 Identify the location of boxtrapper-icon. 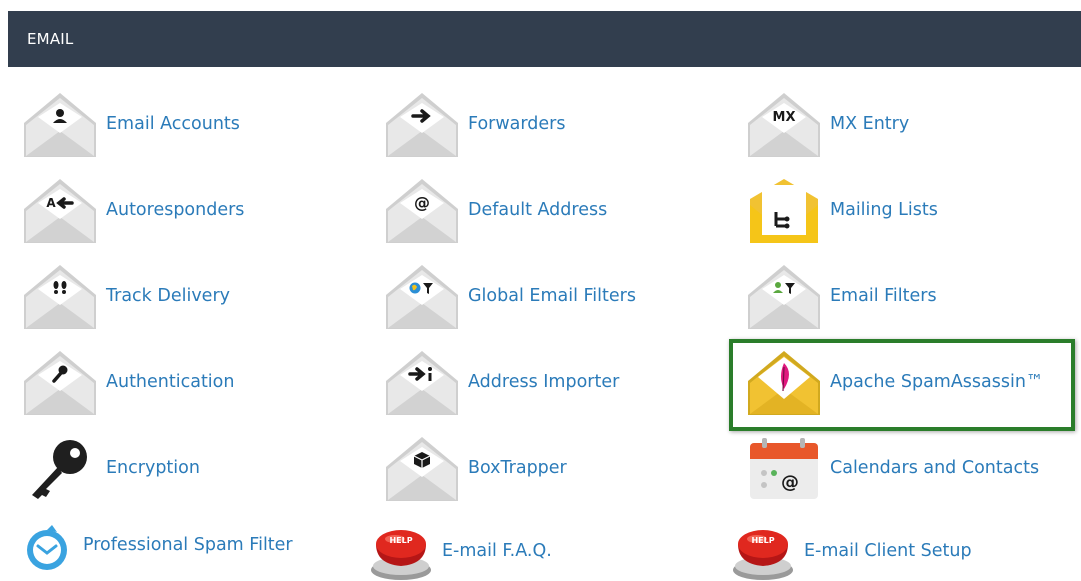
(422, 468).